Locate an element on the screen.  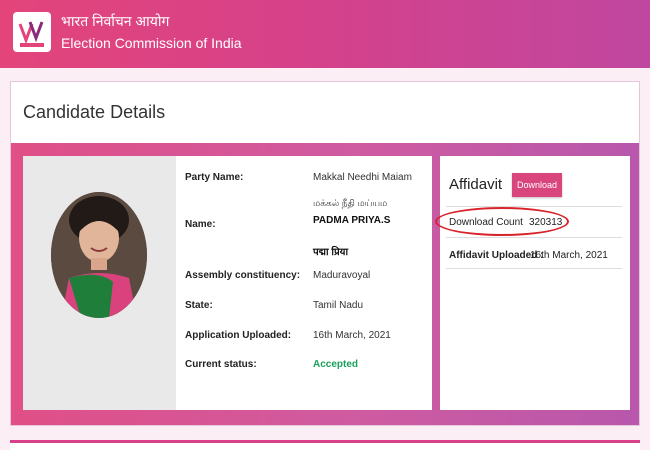
name-value: PADMA PRIYA.S is located at coordinates (352, 220).